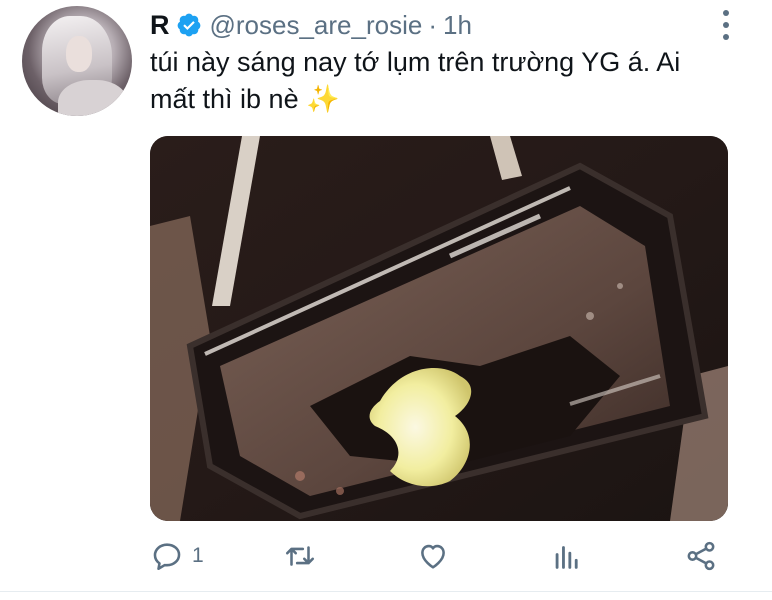 The image size is (772, 600). I want to click on analytics-button, so click(567, 556).